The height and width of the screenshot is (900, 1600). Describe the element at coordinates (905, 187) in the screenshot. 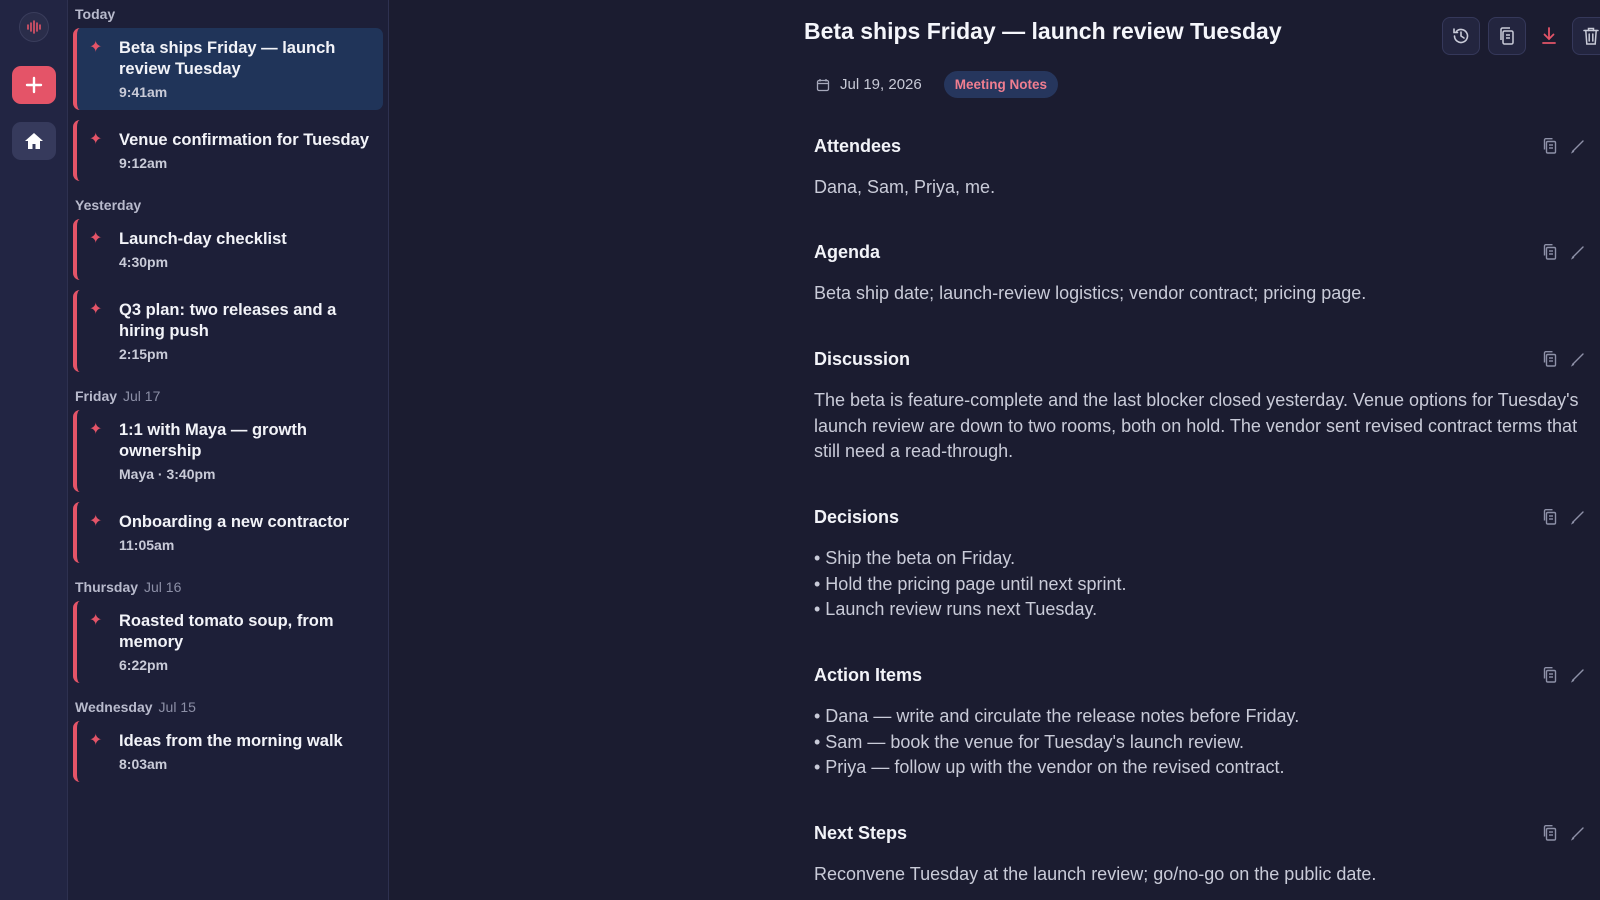

I see `section-line: Dana, Sam, Priya, me.` at that location.